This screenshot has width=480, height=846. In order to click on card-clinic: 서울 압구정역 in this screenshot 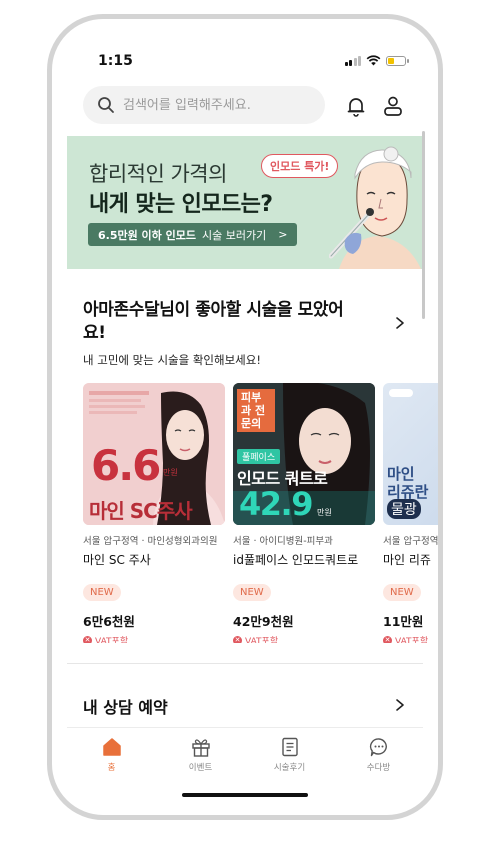, I will do `click(410, 541)`.